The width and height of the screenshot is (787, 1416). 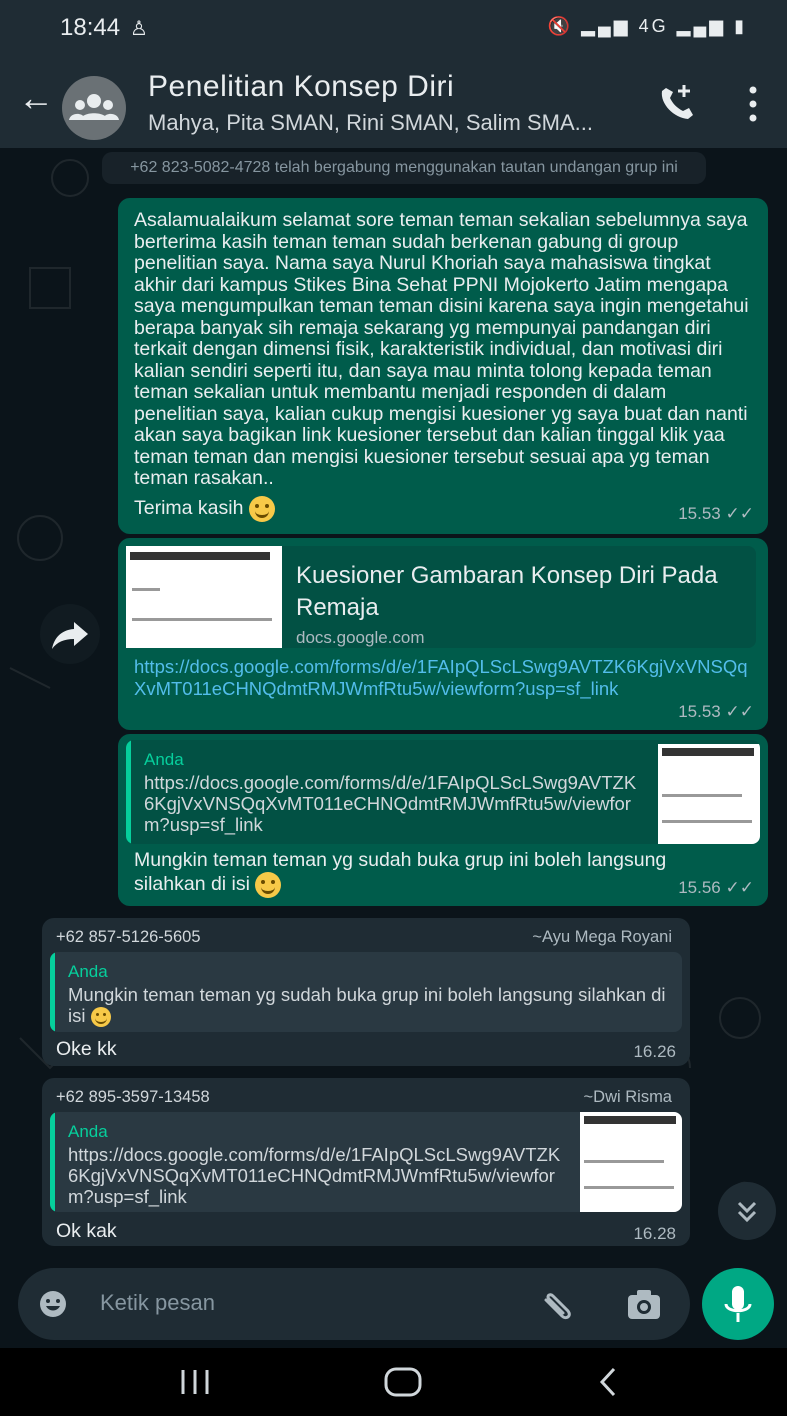 I want to click on battery-icon: ▮, so click(x=740, y=26).